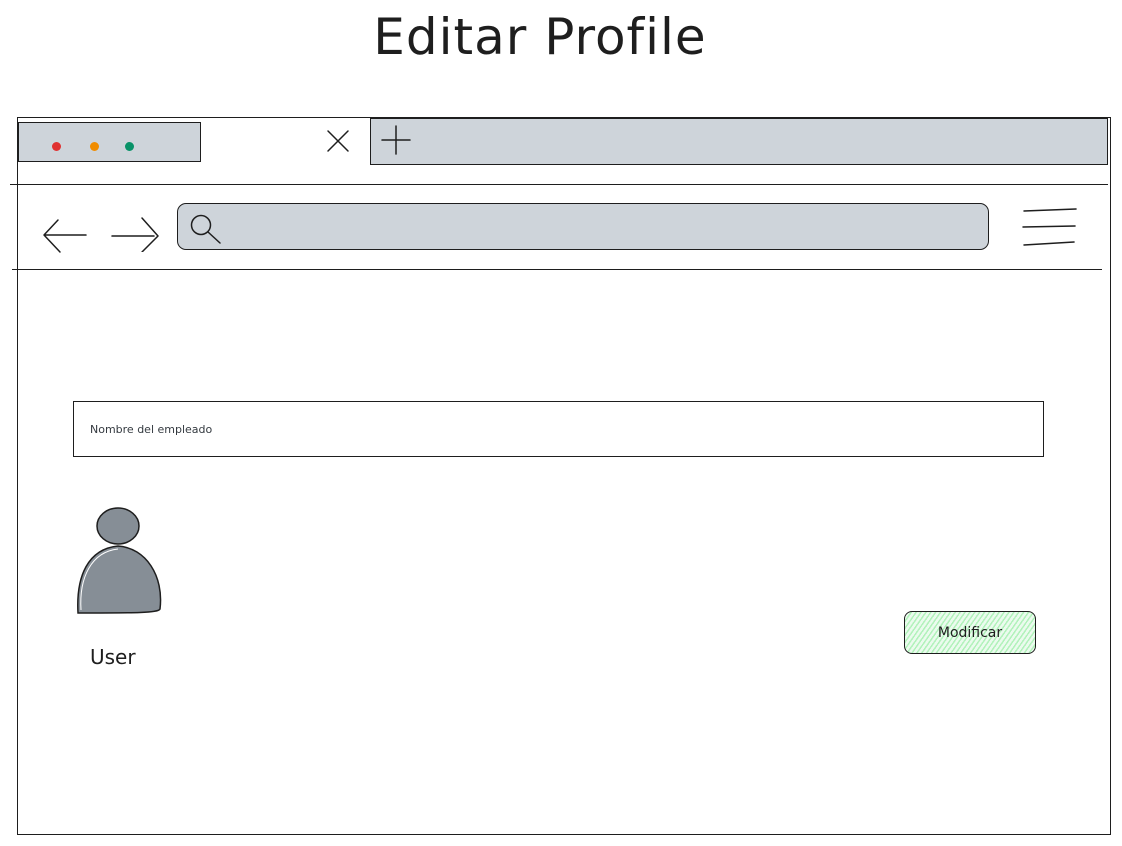 The width and height of the screenshot is (1122, 846). Describe the element at coordinates (109, 142) in the screenshot. I see `window-controls` at that location.